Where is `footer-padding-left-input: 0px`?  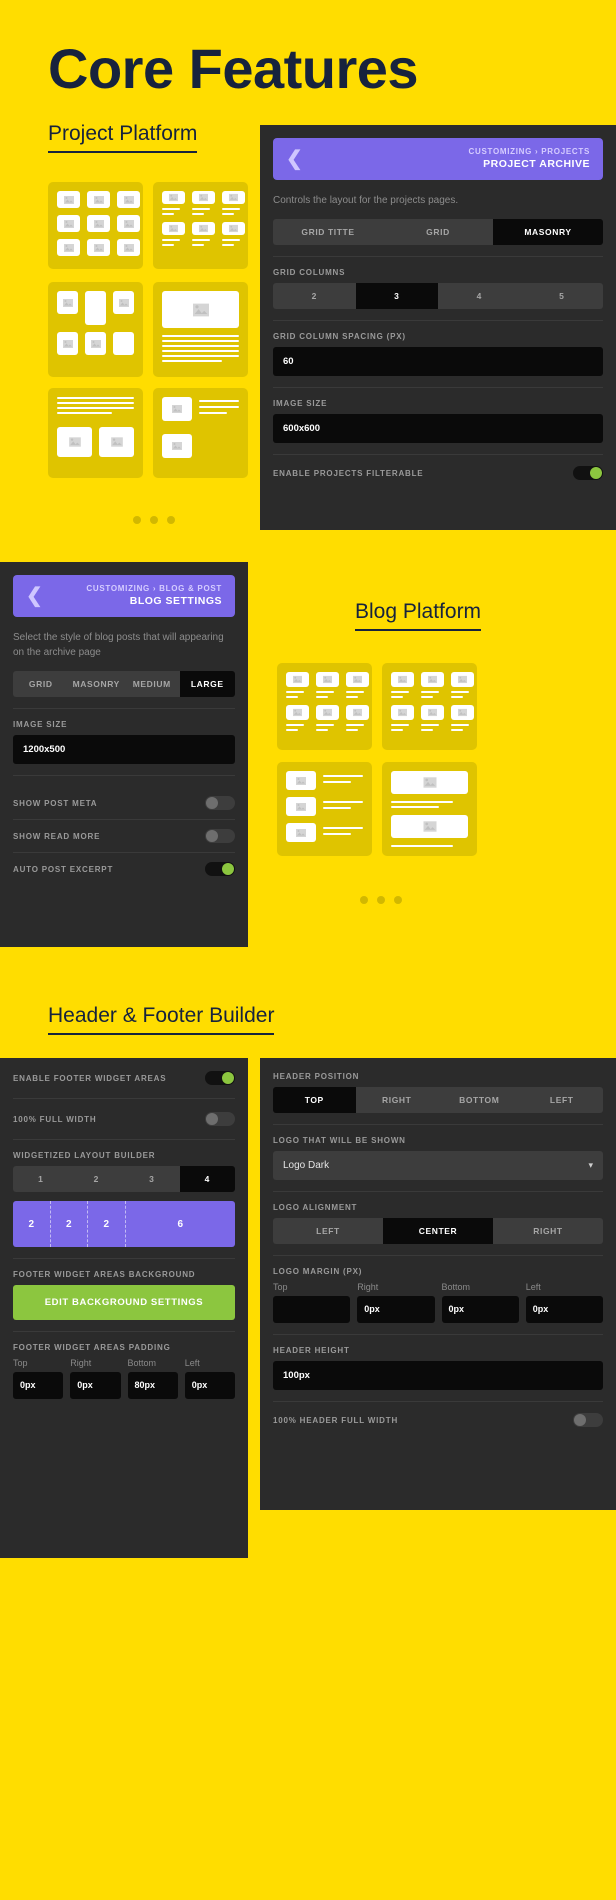
footer-padding-left-input: 0px is located at coordinates (209, 1385).